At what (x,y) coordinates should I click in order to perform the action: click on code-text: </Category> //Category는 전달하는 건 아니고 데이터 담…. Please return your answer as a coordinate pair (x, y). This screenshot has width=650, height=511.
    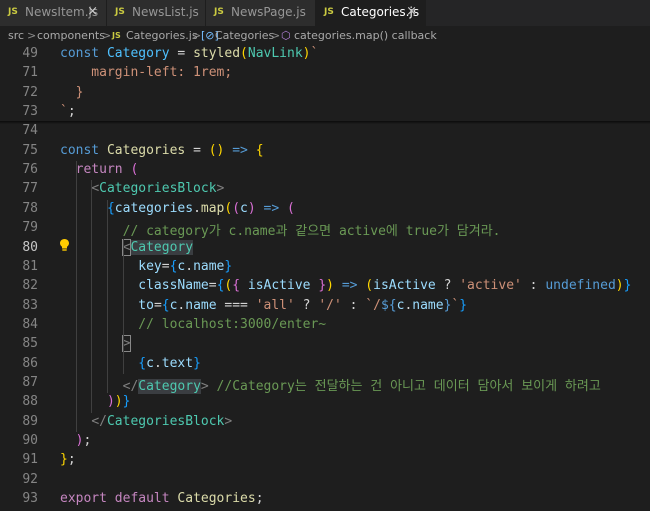
    Looking at the image, I should click on (330, 384).